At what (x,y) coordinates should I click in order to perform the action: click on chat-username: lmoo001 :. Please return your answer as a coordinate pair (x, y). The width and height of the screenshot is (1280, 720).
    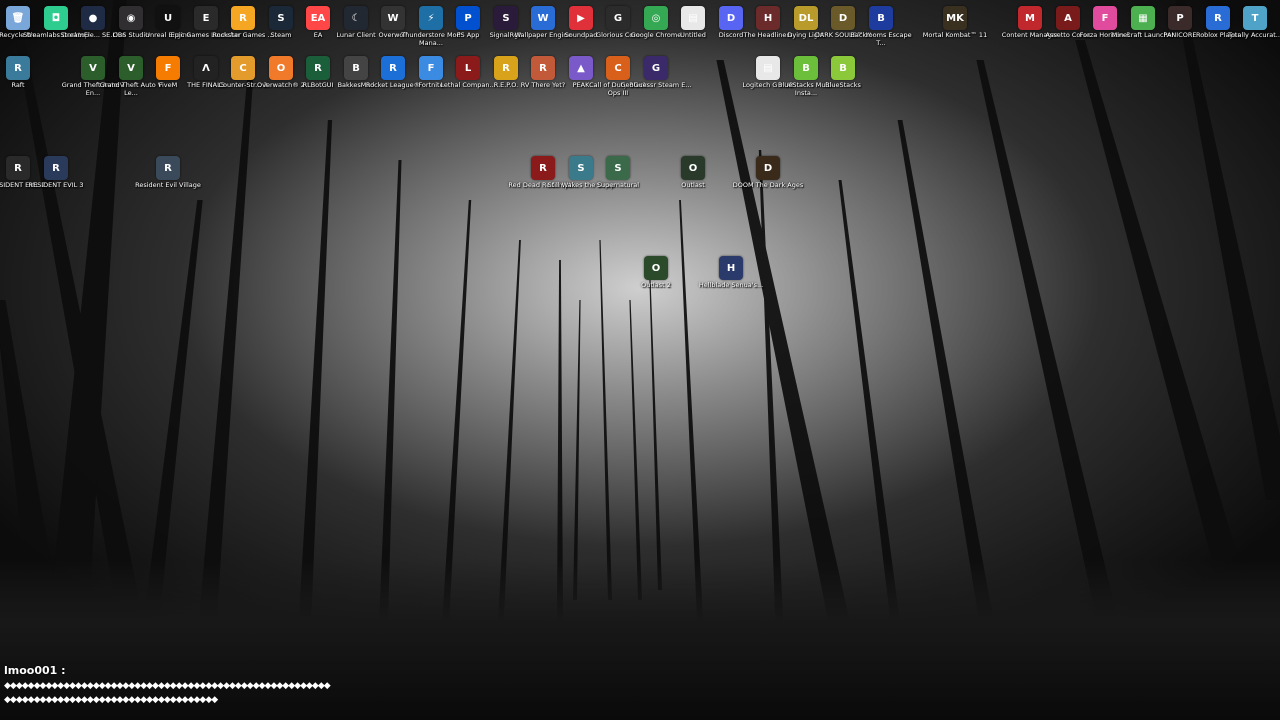
    Looking at the image, I should click on (35, 670).